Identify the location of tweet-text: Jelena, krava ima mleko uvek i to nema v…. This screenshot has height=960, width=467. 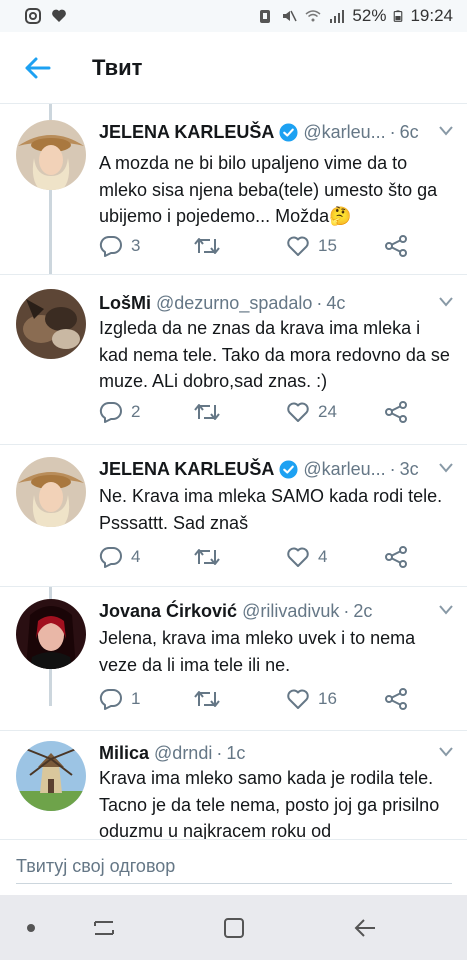
(257, 651).